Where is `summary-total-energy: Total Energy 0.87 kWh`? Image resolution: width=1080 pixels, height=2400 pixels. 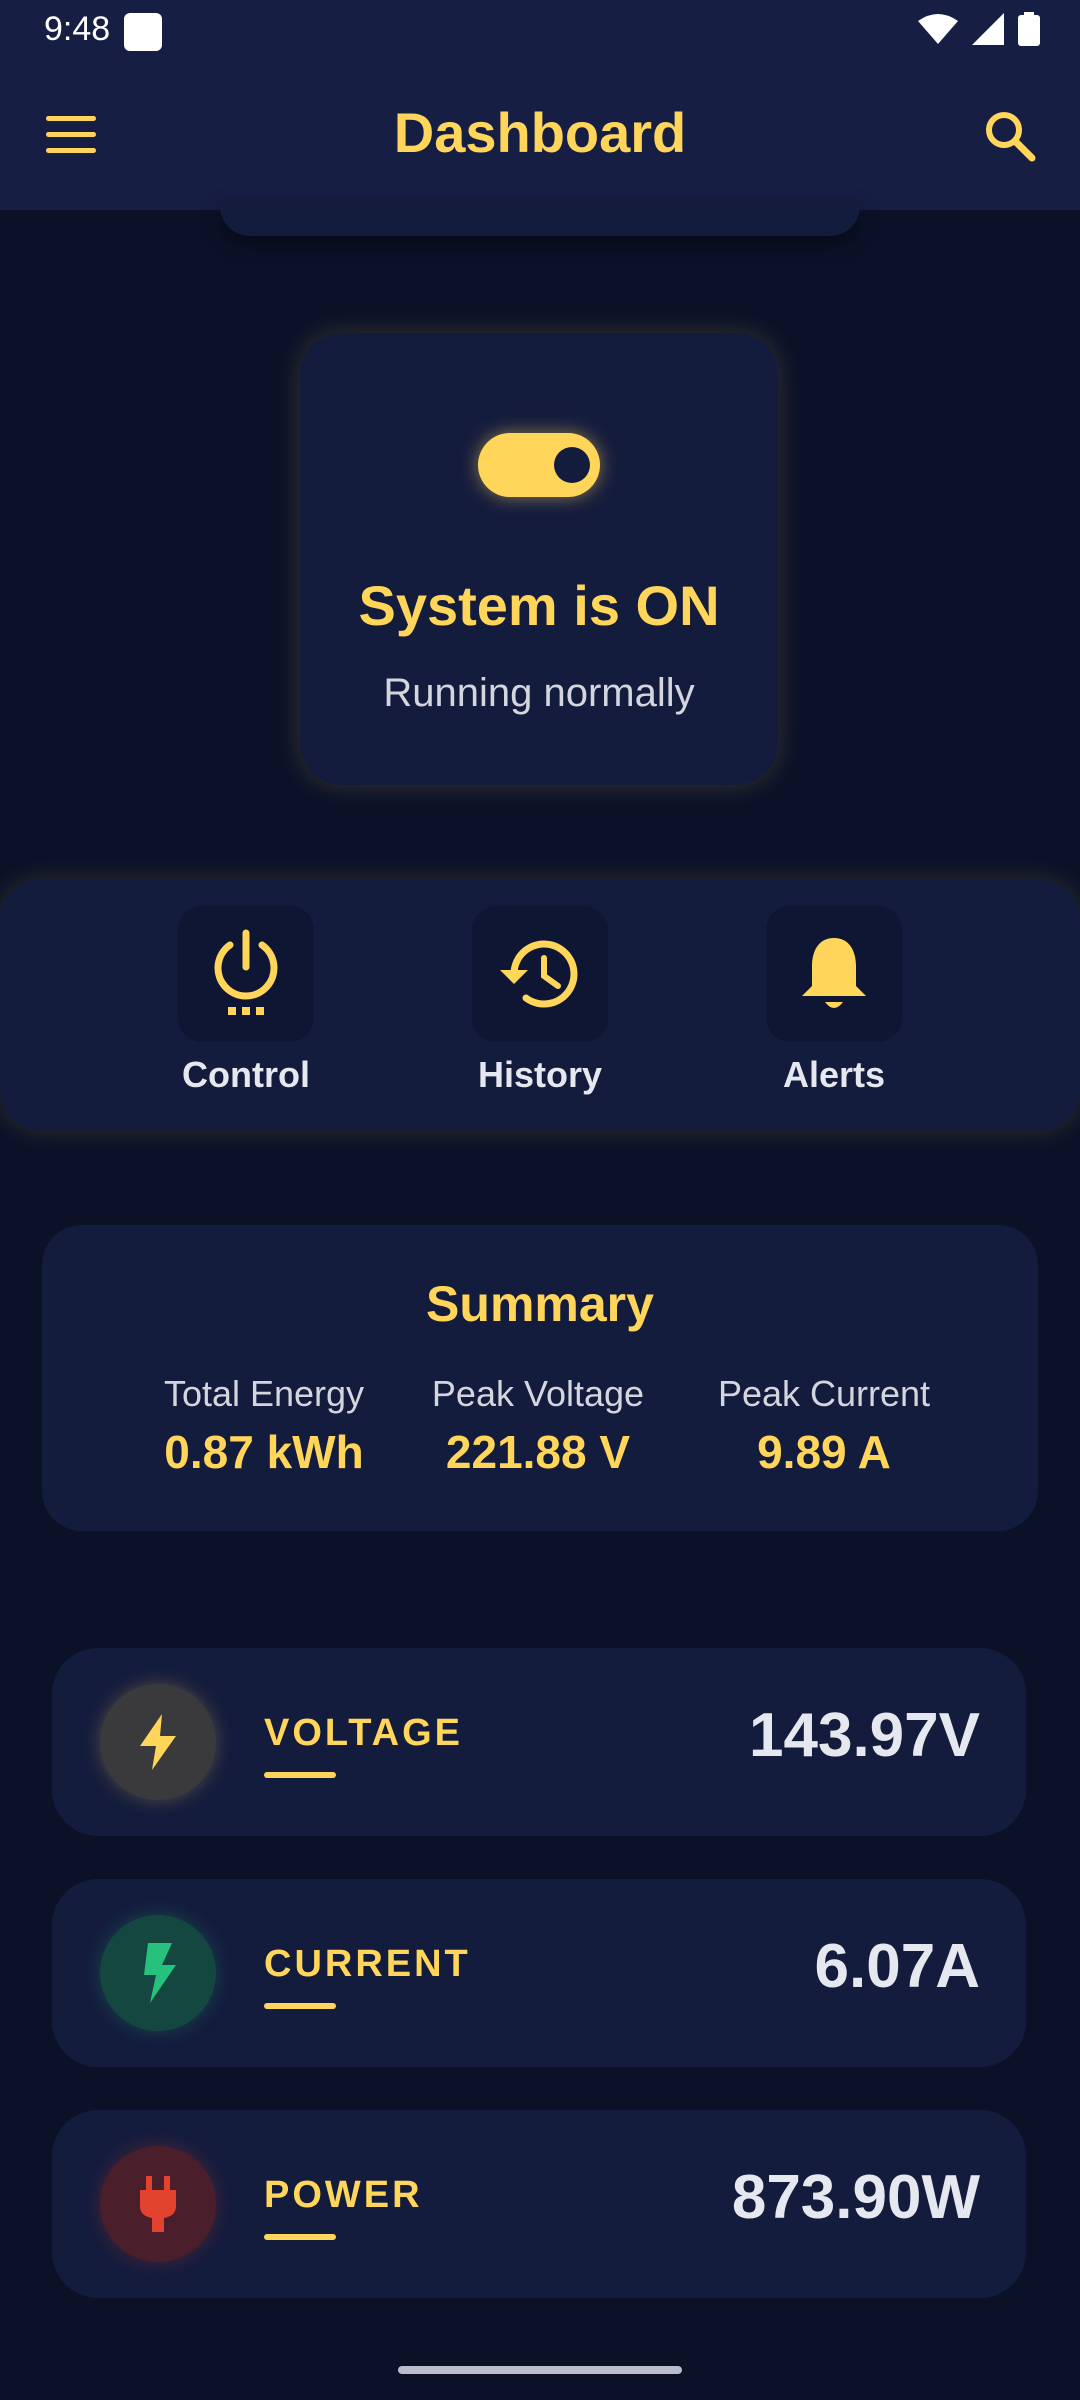 summary-total-energy: Total Energy 0.87 kWh is located at coordinates (264, 1426).